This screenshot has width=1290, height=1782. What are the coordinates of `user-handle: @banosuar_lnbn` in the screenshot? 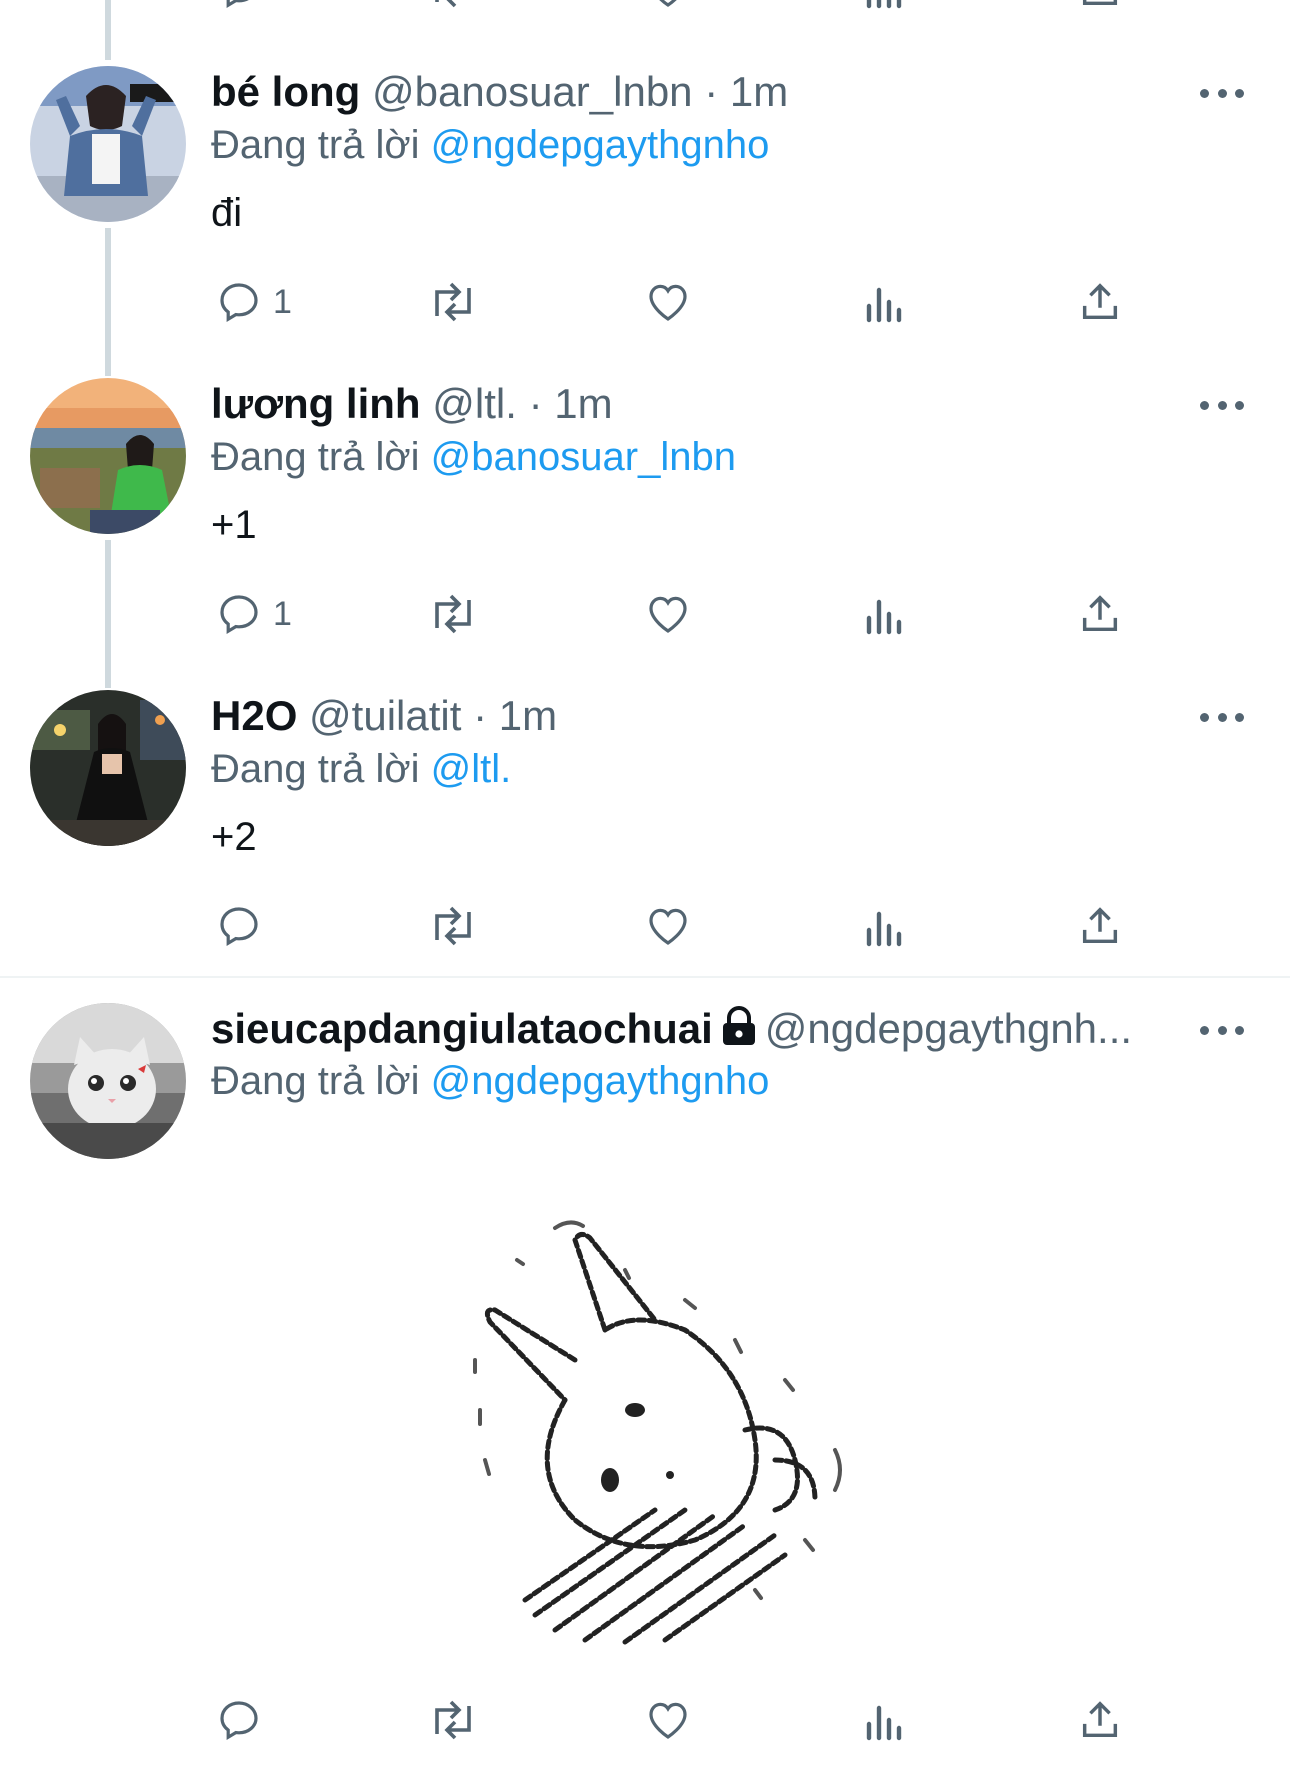 It's located at (532, 91).